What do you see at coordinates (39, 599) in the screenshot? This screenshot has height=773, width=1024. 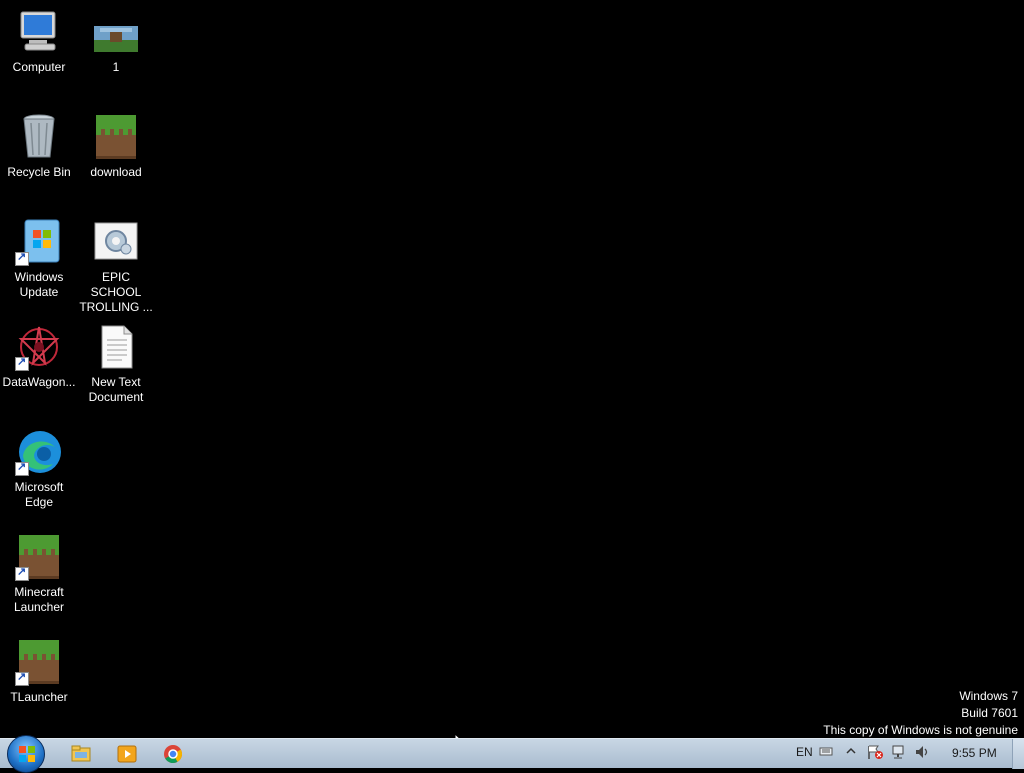 I see `desktop-icon-label: Minecraft Launcher` at bounding box center [39, 599].